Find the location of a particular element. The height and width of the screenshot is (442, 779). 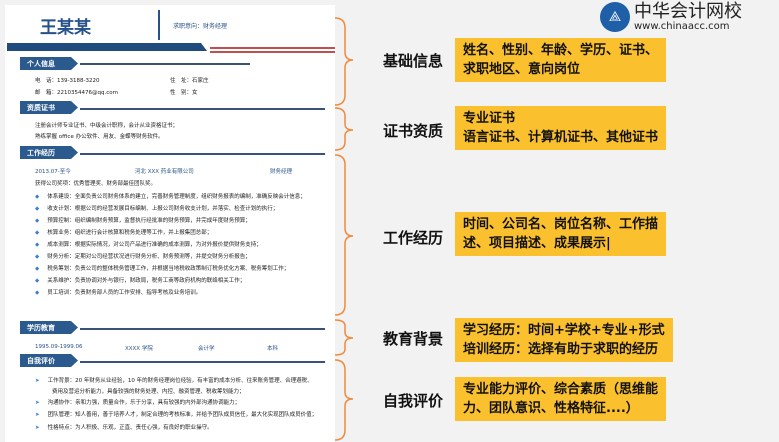

logo-icon: ⟁ is located at coordinates (615, 17).